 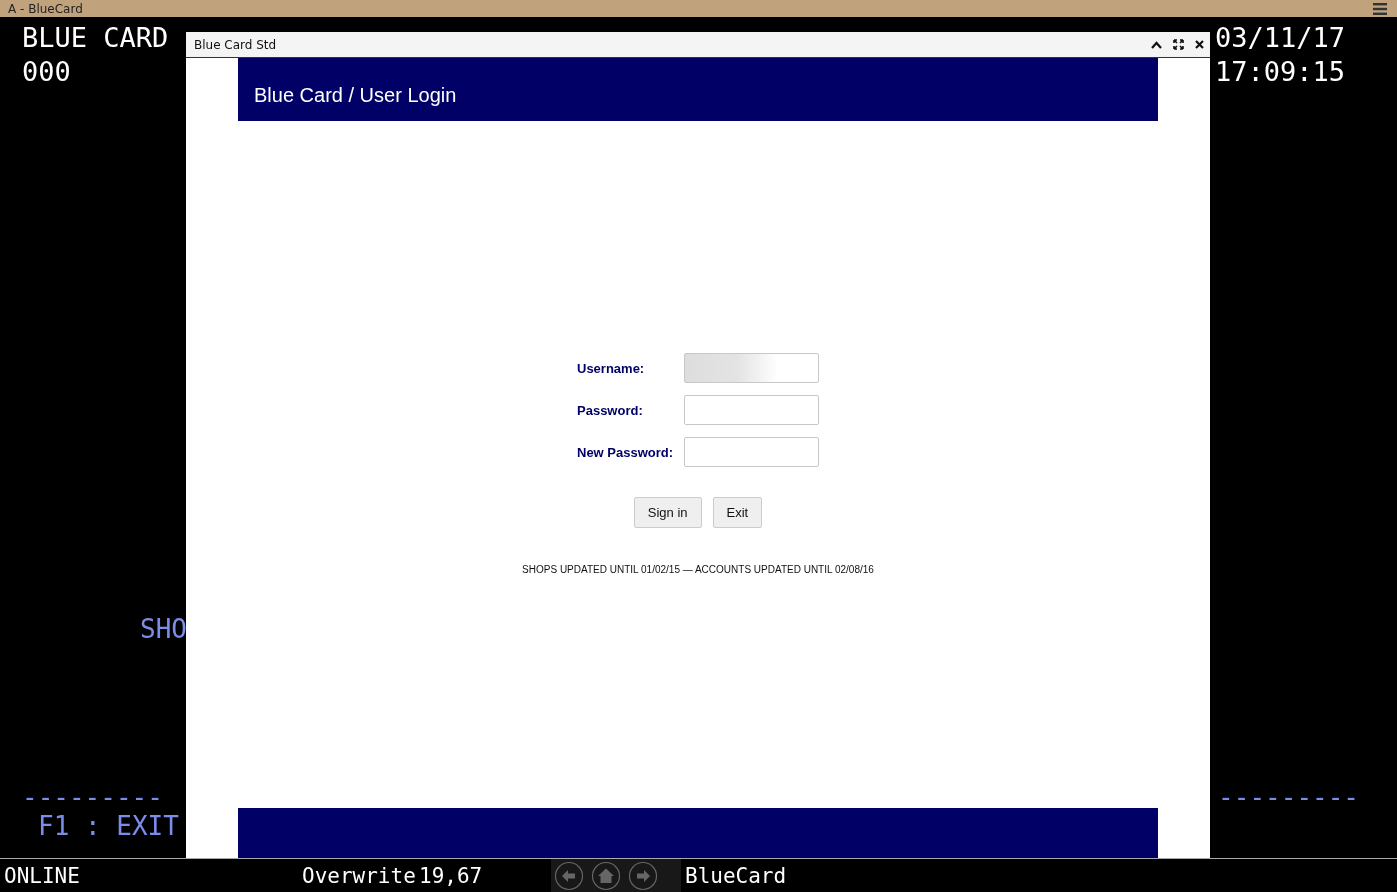 I want to click on app-title: A - BlueCard, so click(x=45, y=8).